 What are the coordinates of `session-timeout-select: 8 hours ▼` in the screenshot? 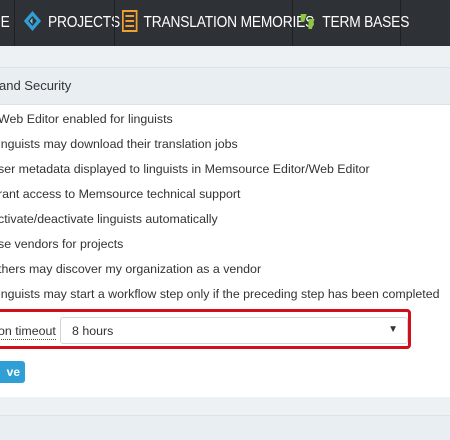 It's located at (234, 330).